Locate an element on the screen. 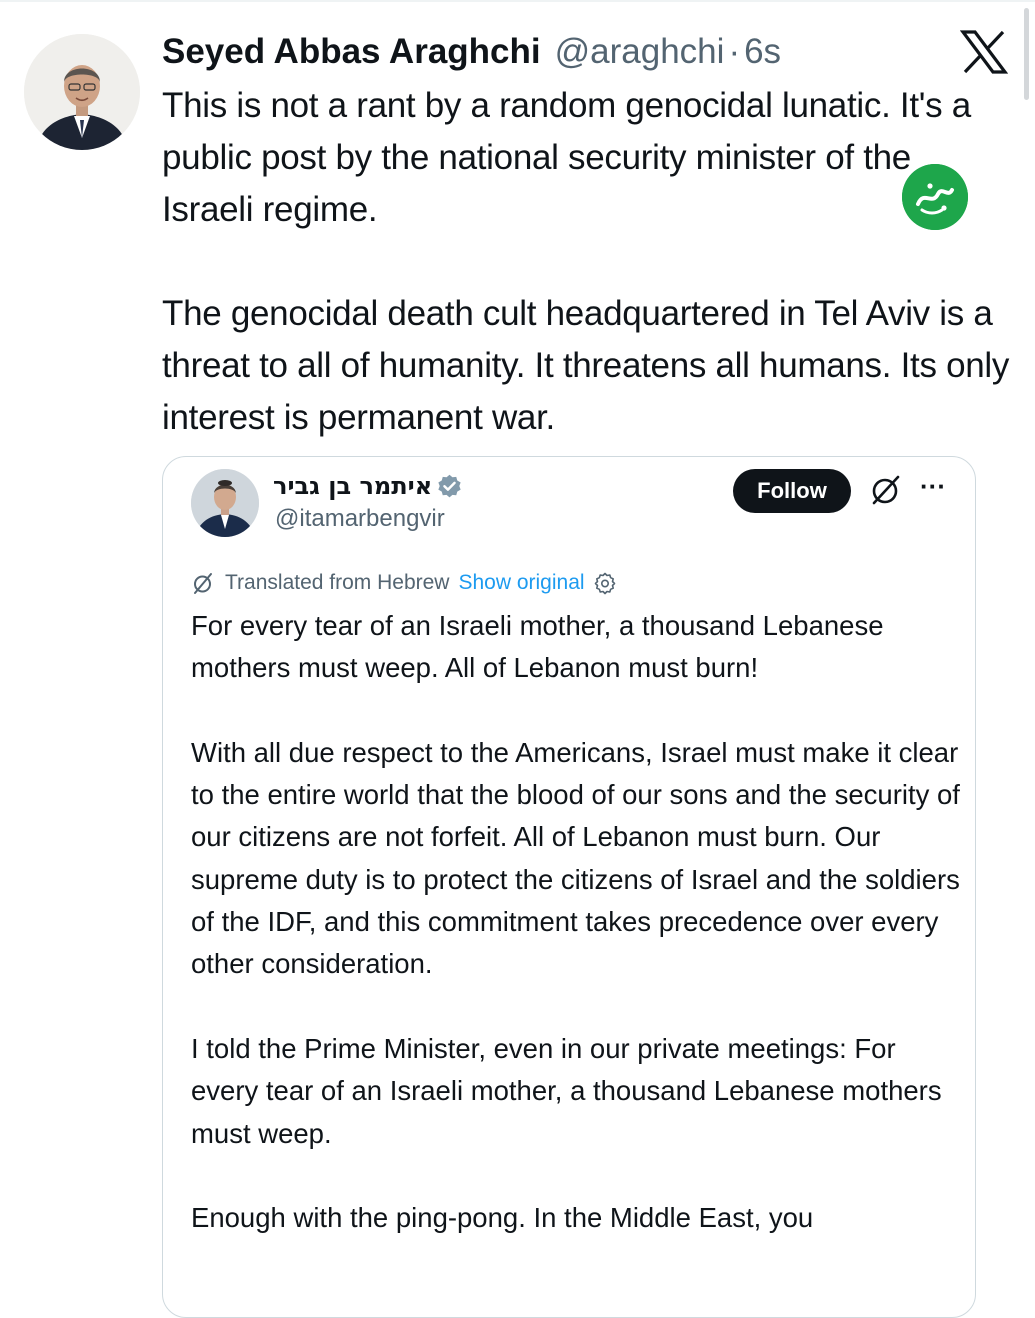 This screenshot has width=1035, height=1318. gear-icon is located at coordinates (605, 583).